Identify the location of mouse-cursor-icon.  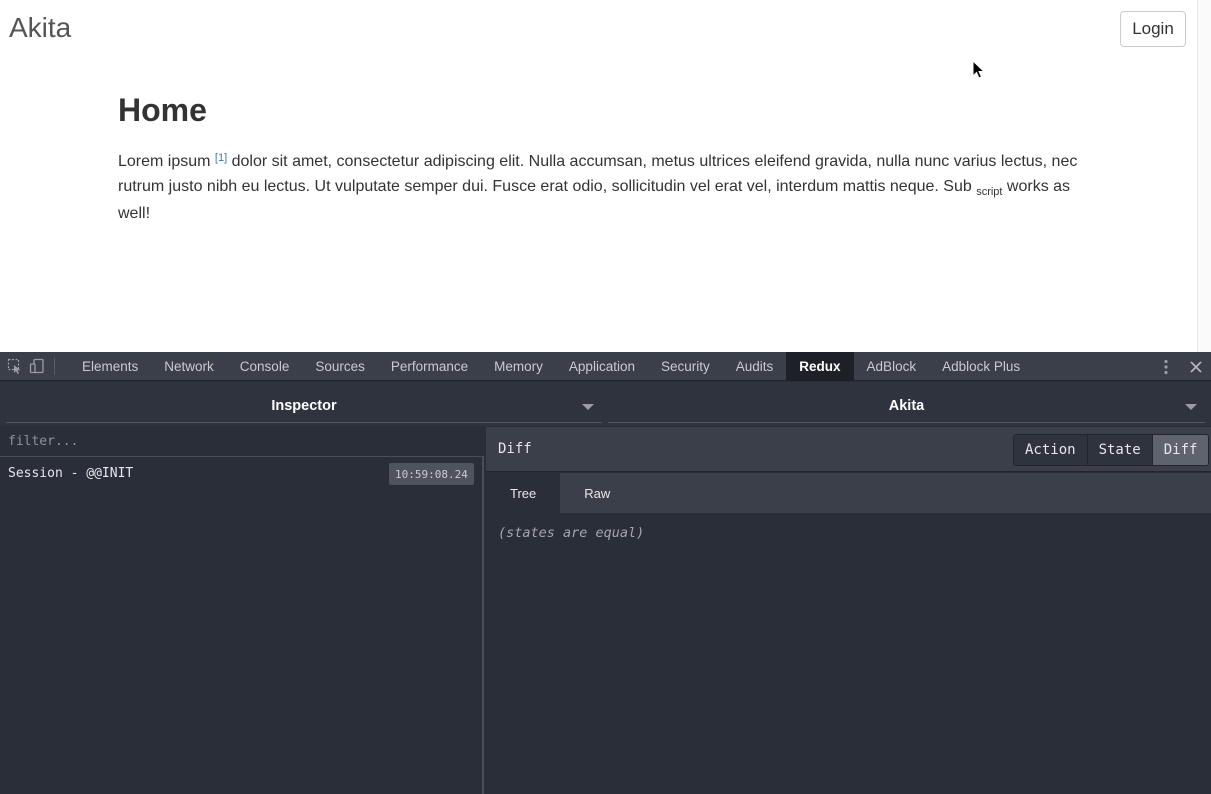
(979, 69).